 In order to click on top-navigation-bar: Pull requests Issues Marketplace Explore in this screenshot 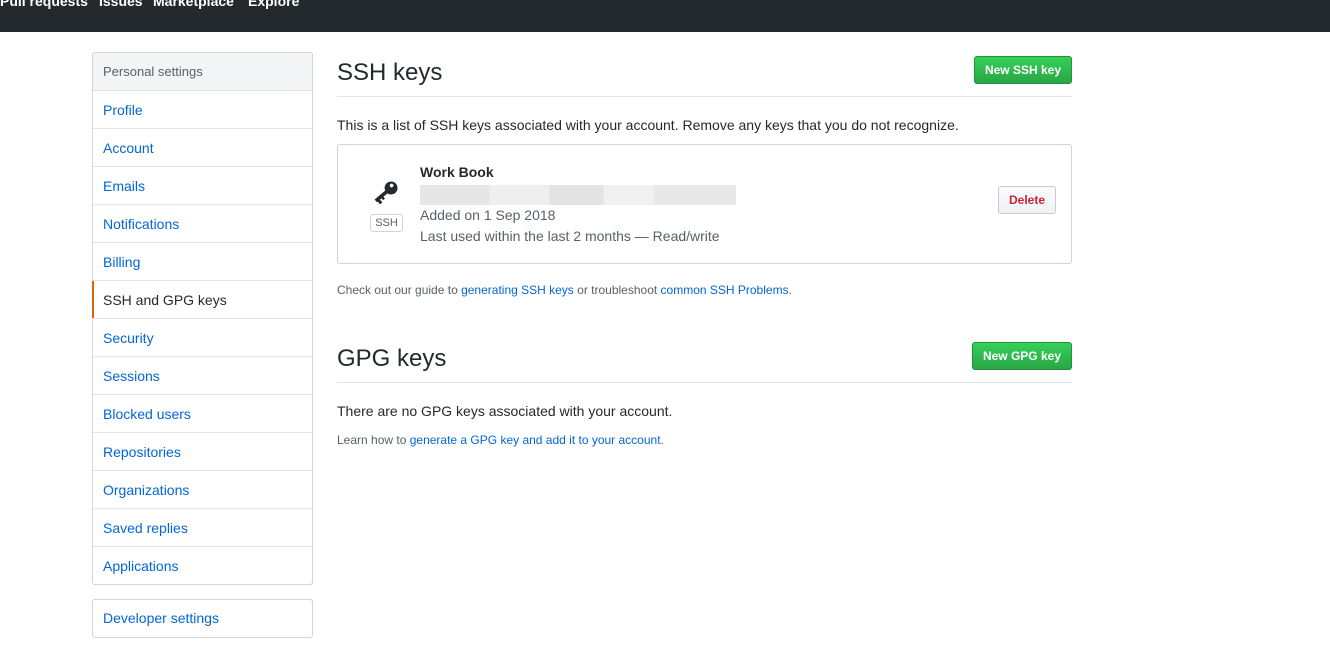, I will do `click(665, 16)`.